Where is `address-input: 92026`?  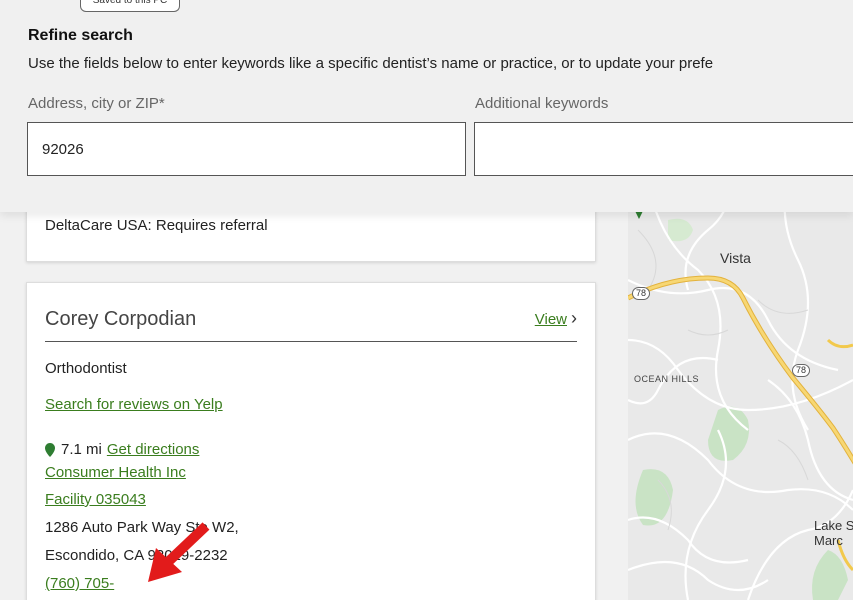 address-input: 92026 is located at coordinates (246, 149).